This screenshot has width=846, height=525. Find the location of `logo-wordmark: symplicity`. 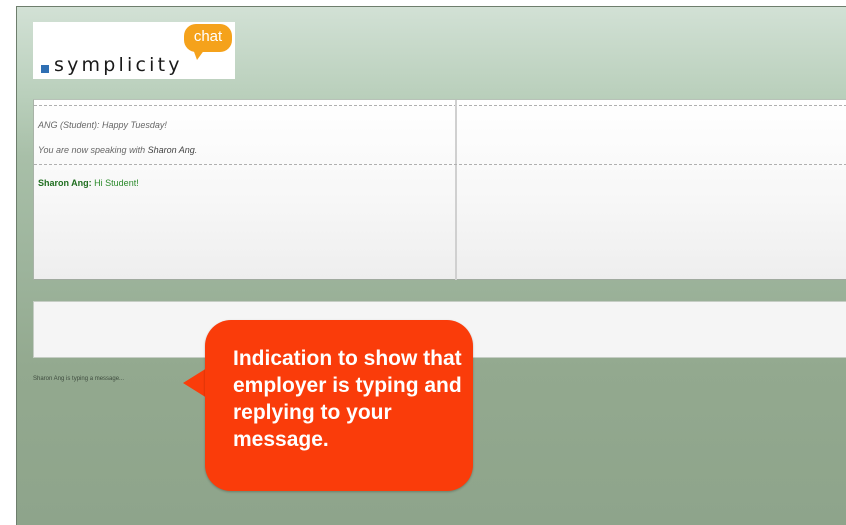

logo-wordmark: symplicity is located at coordinates (118, 65).